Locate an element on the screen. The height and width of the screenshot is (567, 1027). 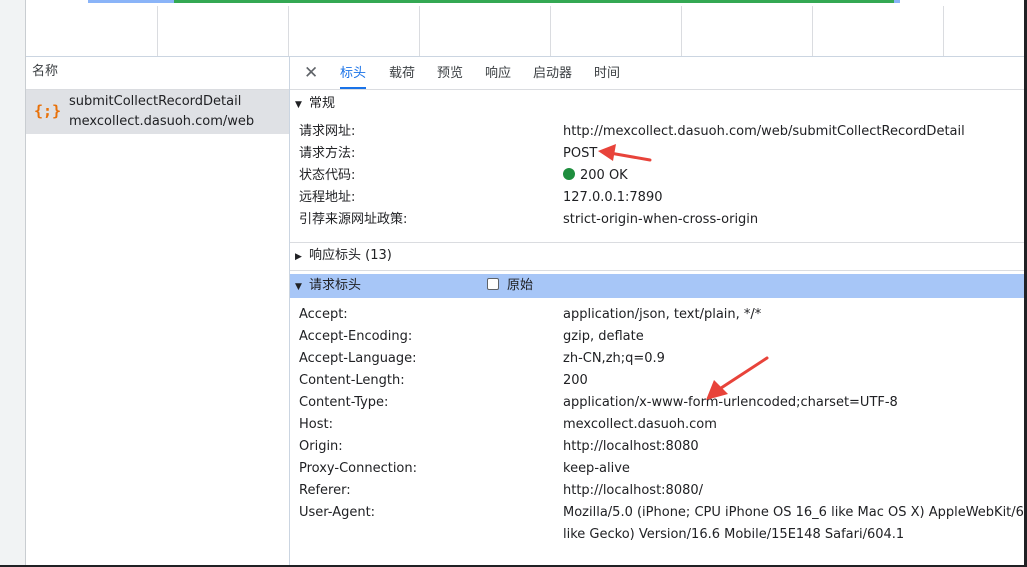
header-value: 200 OK is located at coordinates (595, 176).